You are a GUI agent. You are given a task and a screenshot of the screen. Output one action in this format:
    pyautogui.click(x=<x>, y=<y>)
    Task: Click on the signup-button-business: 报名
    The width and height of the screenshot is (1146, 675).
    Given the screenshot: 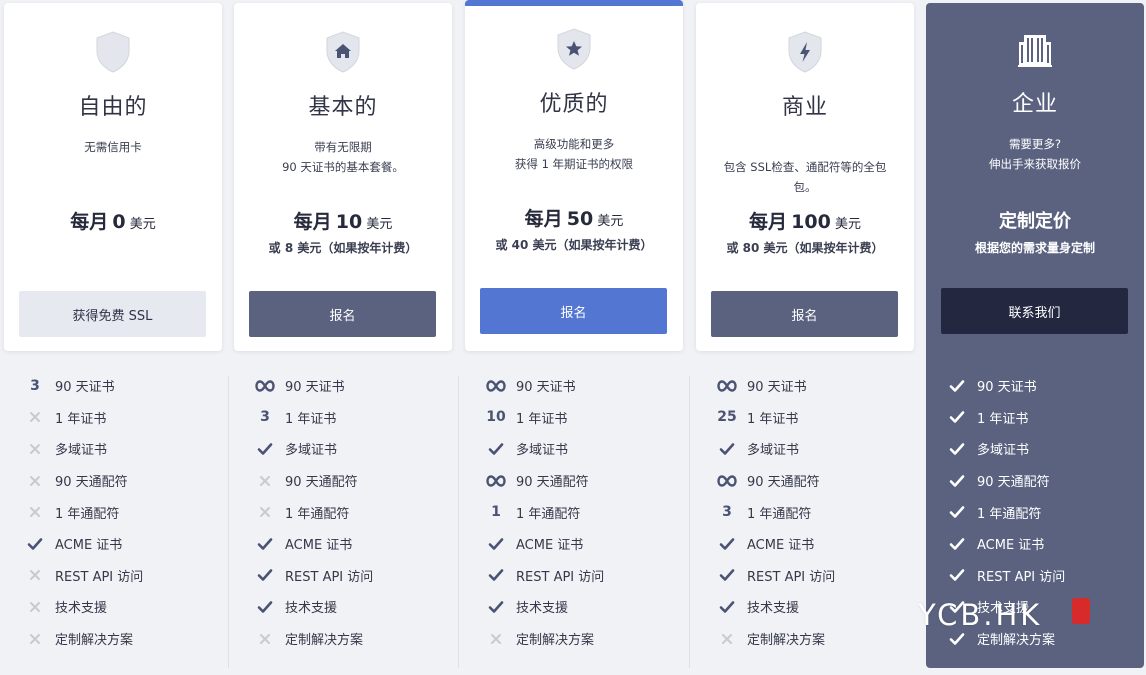 What is the action you would take?
    pyautogui.click(x=804, y=314)
    